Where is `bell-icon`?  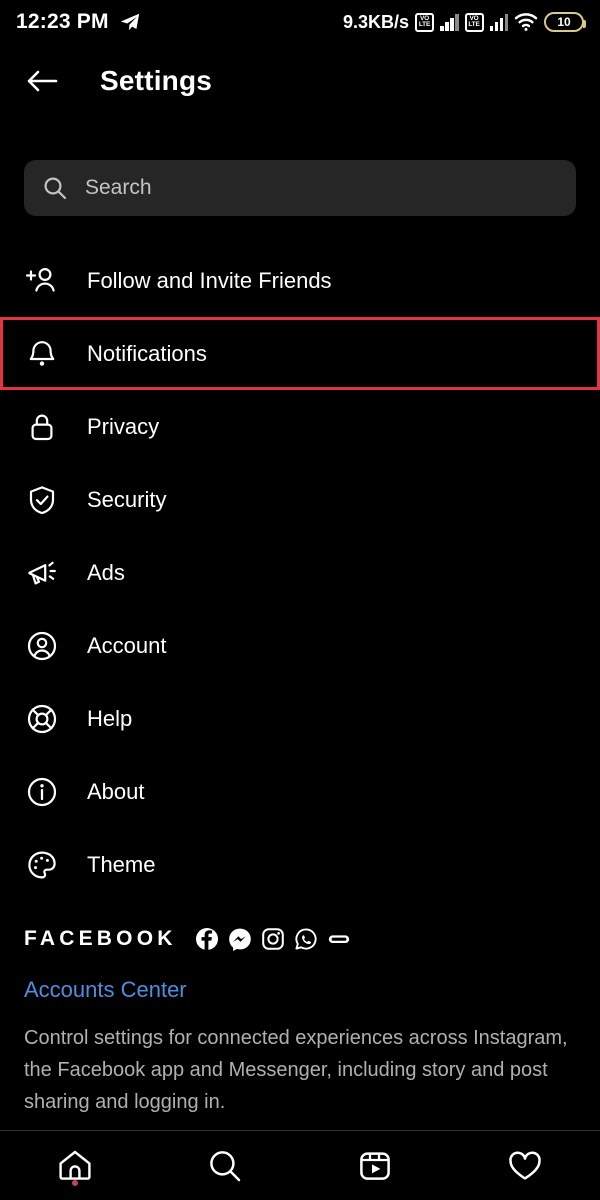
bell-icon is located at coordinates (42, 354).